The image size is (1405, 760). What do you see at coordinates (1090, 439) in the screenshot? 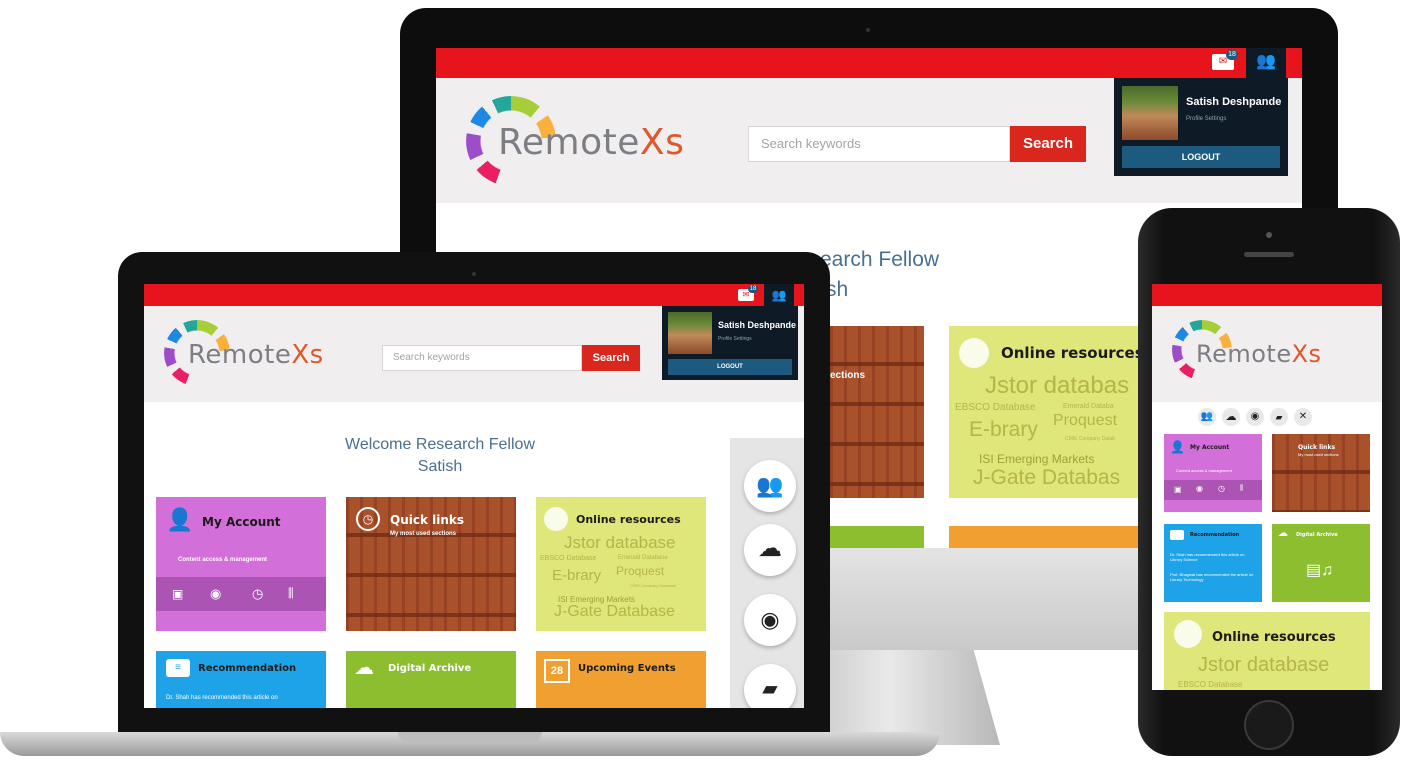
I see `resource-word: CMIE Company Datab` at bounding box center [1090, 439].